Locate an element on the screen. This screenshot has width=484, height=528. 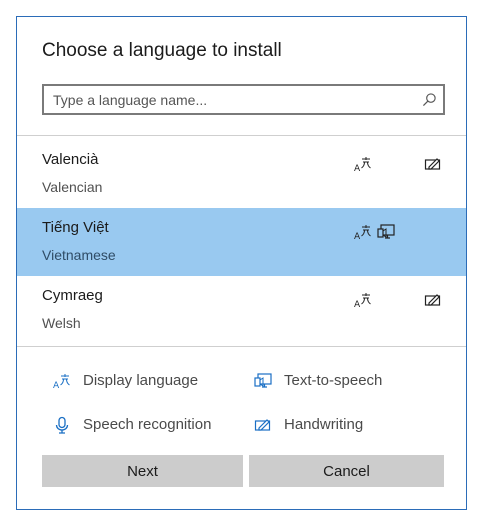
search-box is located at coordinates (243, 99).